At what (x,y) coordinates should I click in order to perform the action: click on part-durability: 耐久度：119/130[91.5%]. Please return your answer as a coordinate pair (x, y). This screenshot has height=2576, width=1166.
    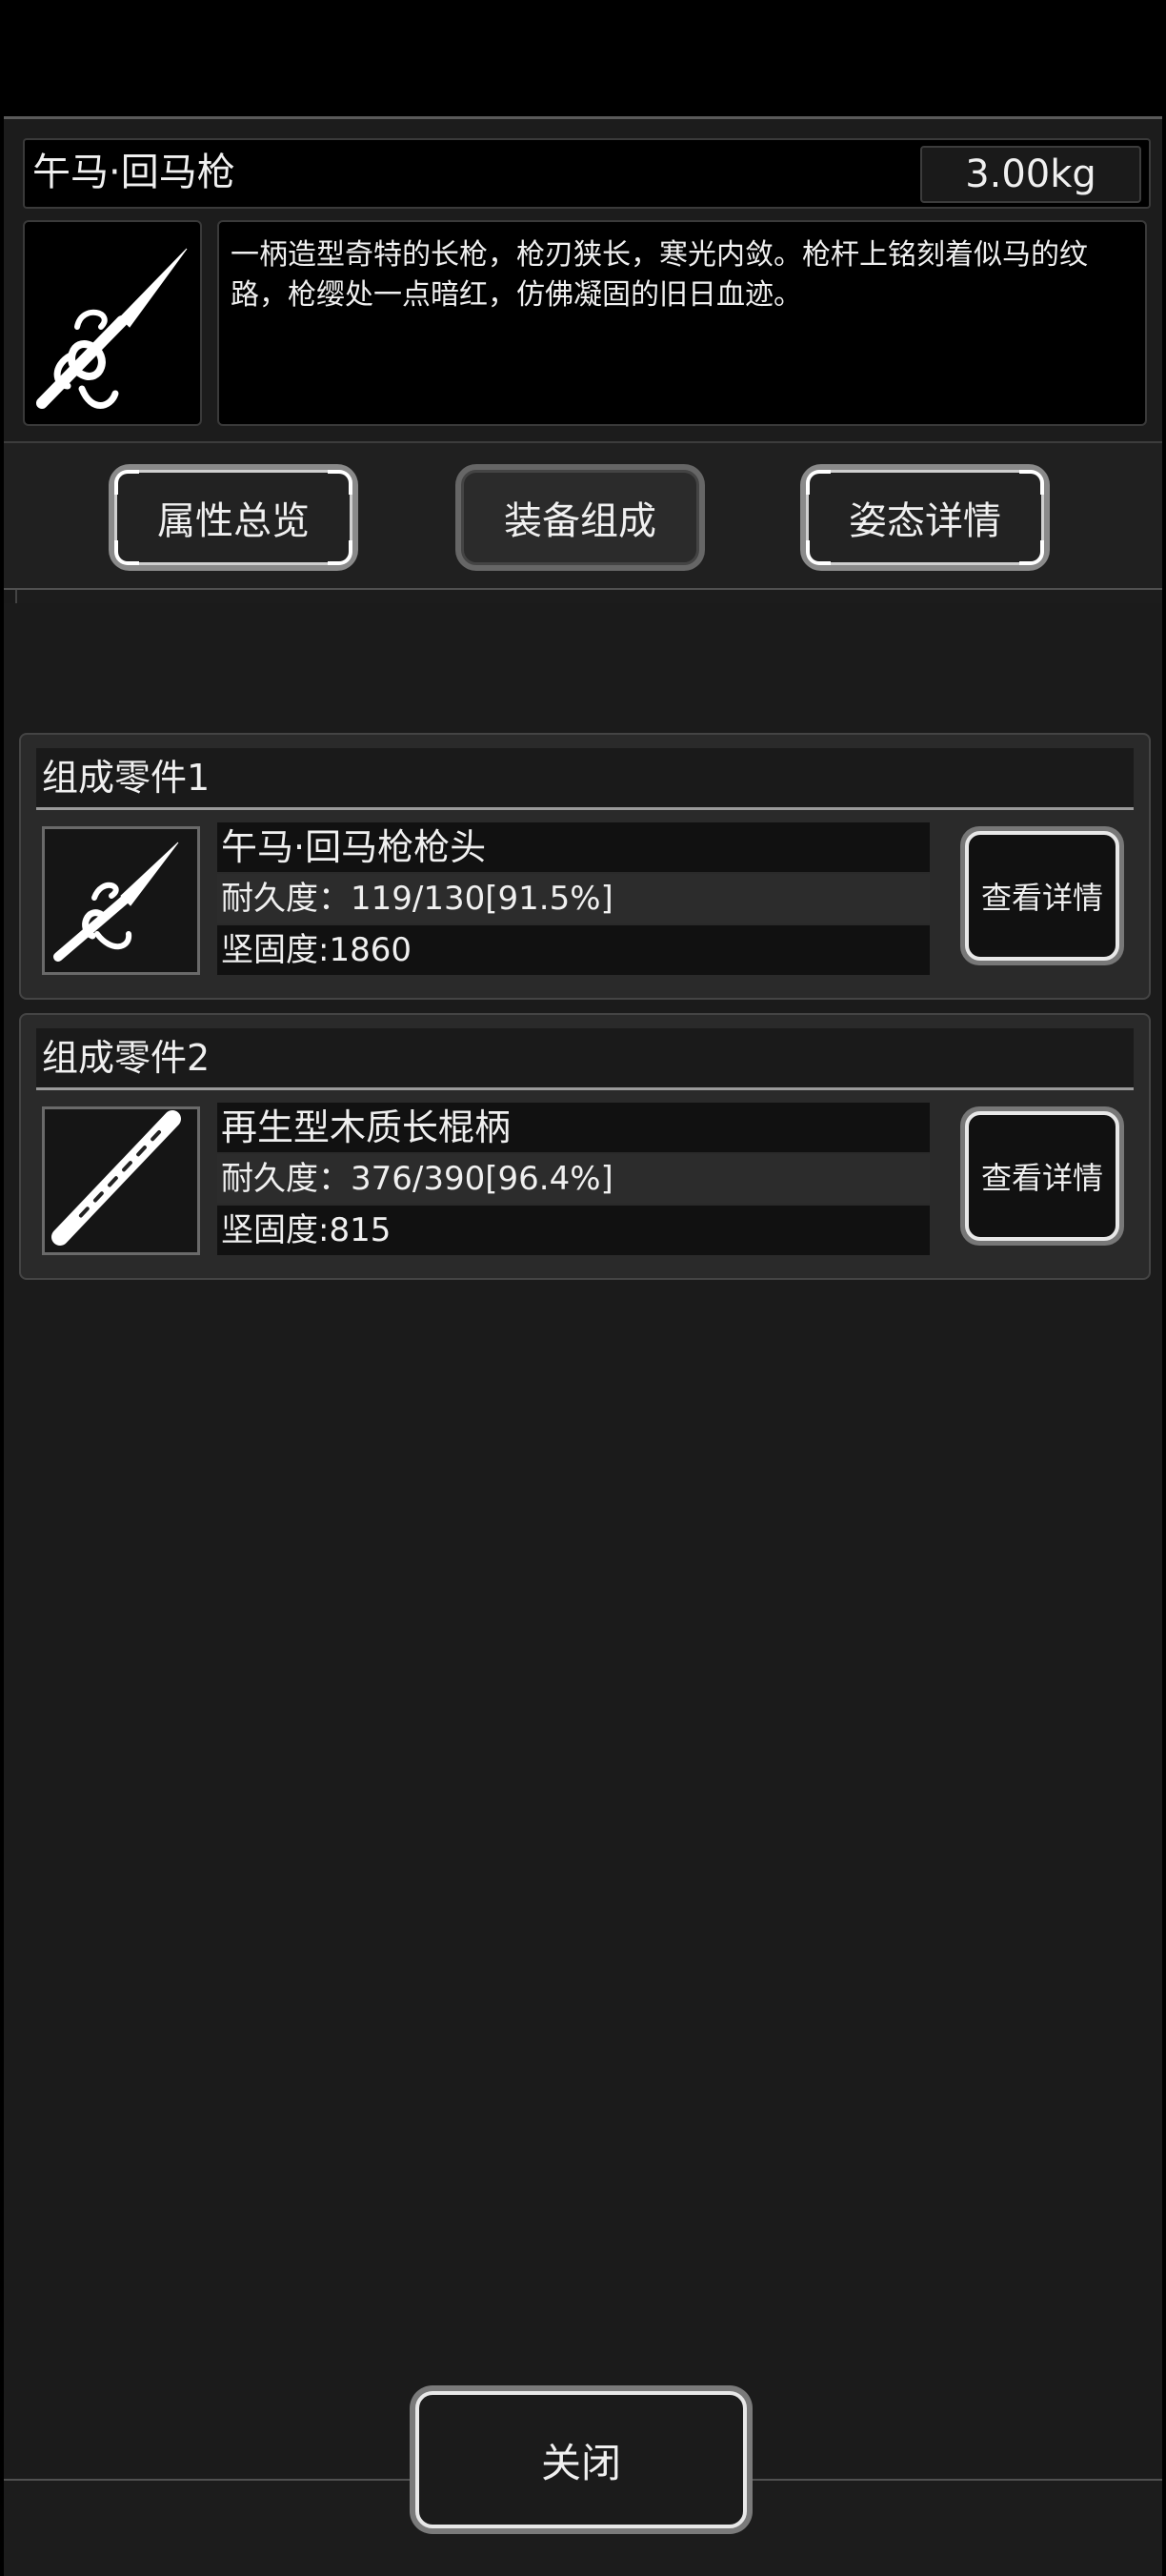
    Looking at the image, I should click on (573, 898).